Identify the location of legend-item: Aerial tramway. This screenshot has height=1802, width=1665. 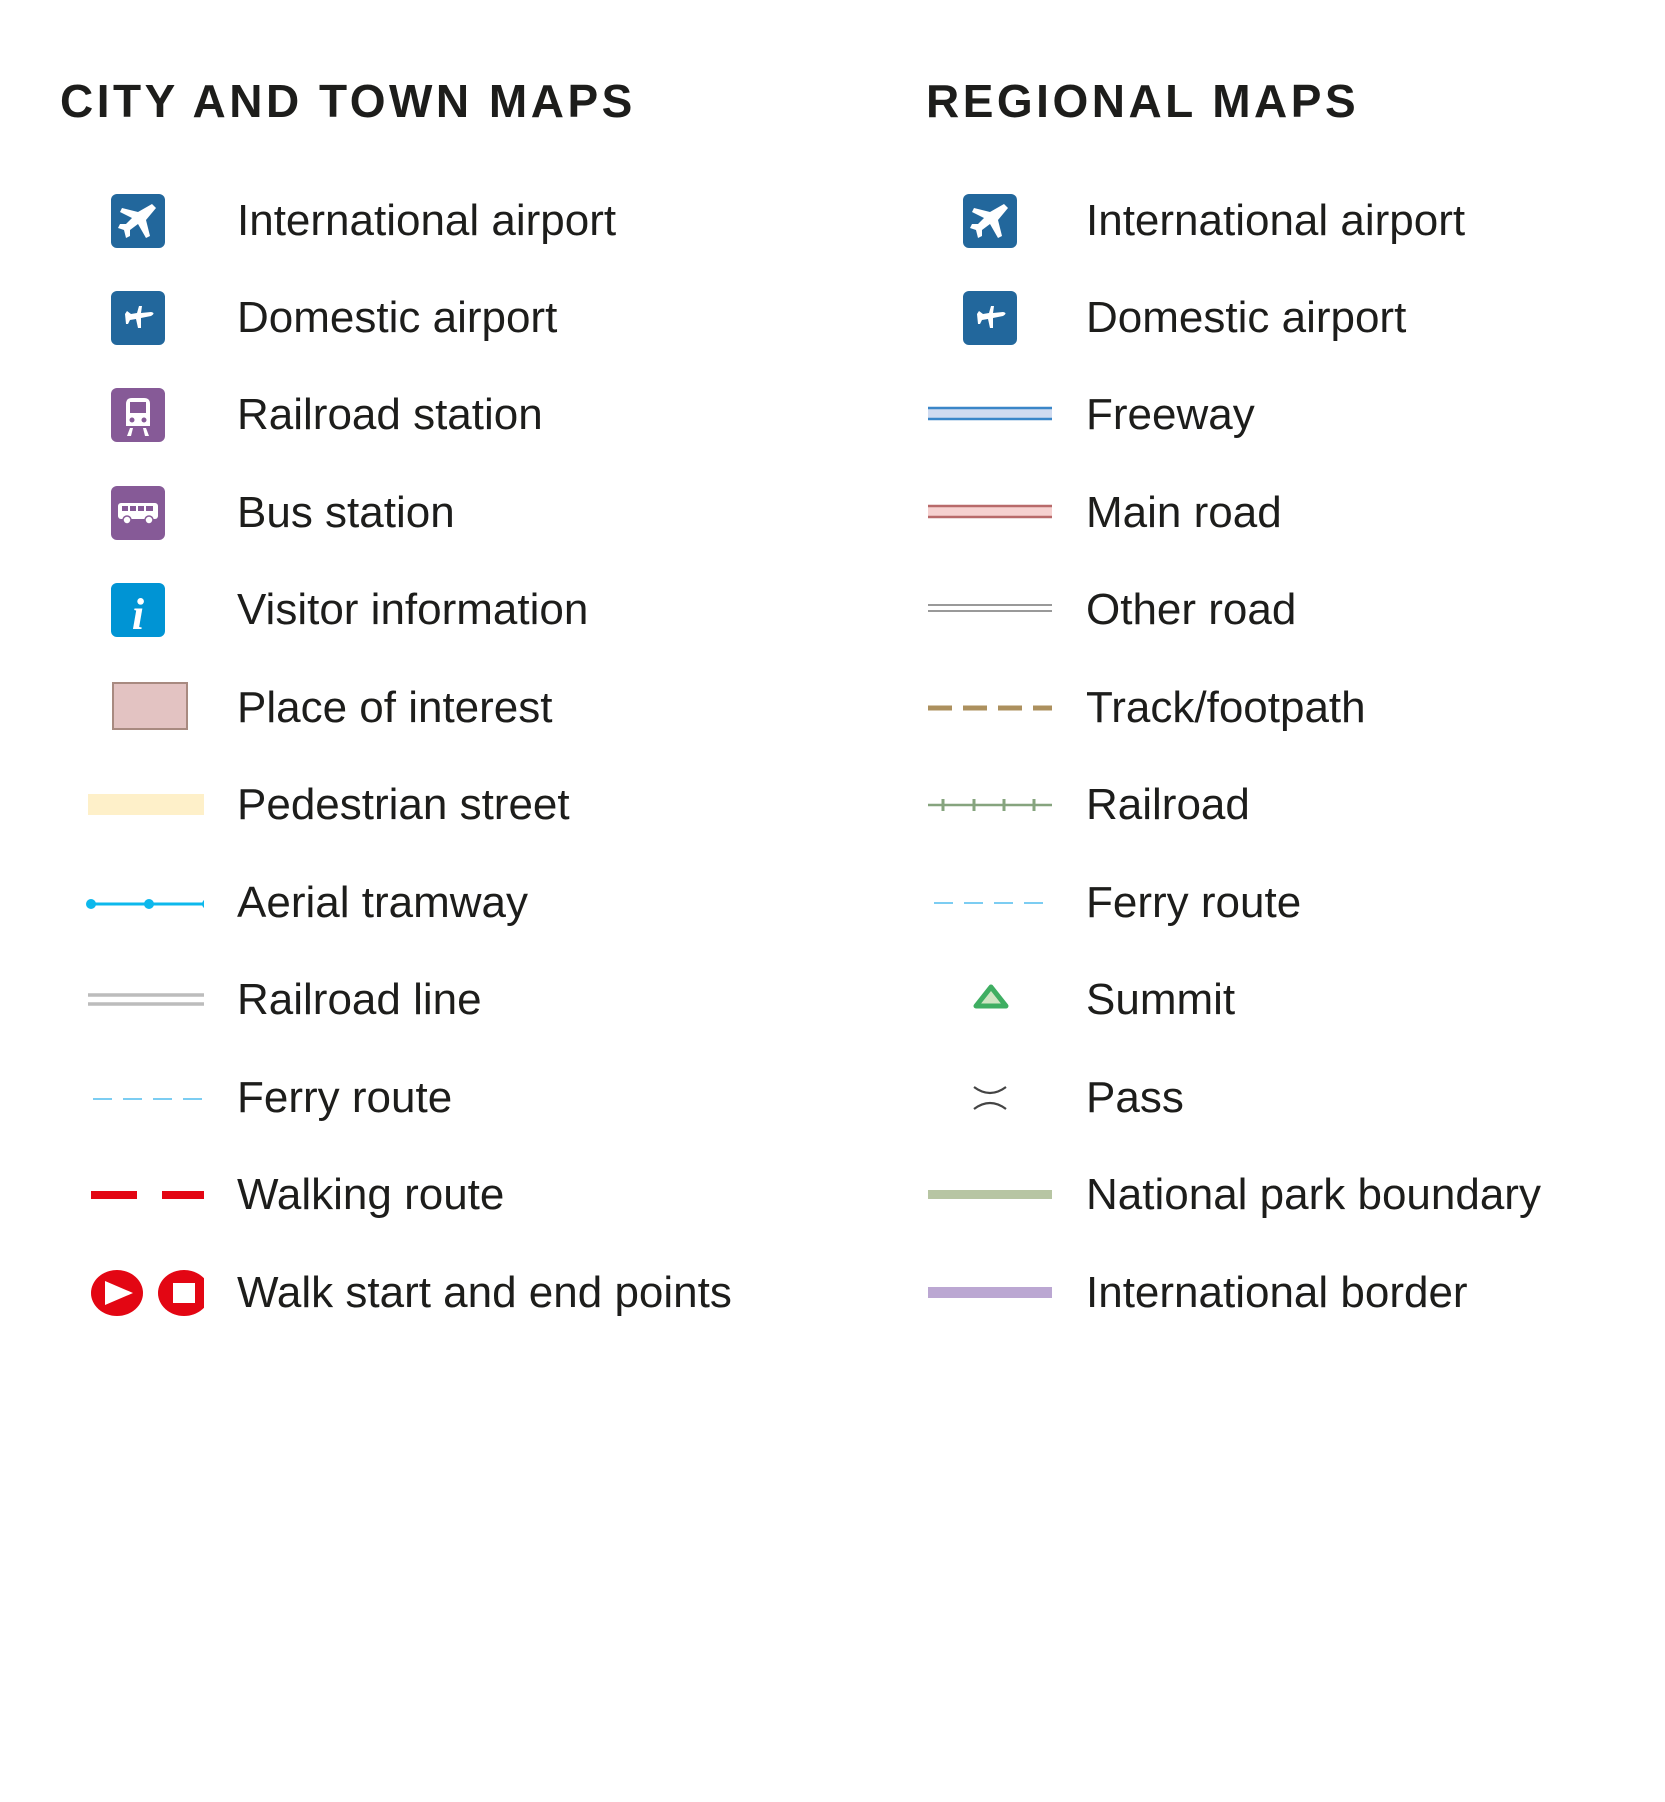
(474, 903).